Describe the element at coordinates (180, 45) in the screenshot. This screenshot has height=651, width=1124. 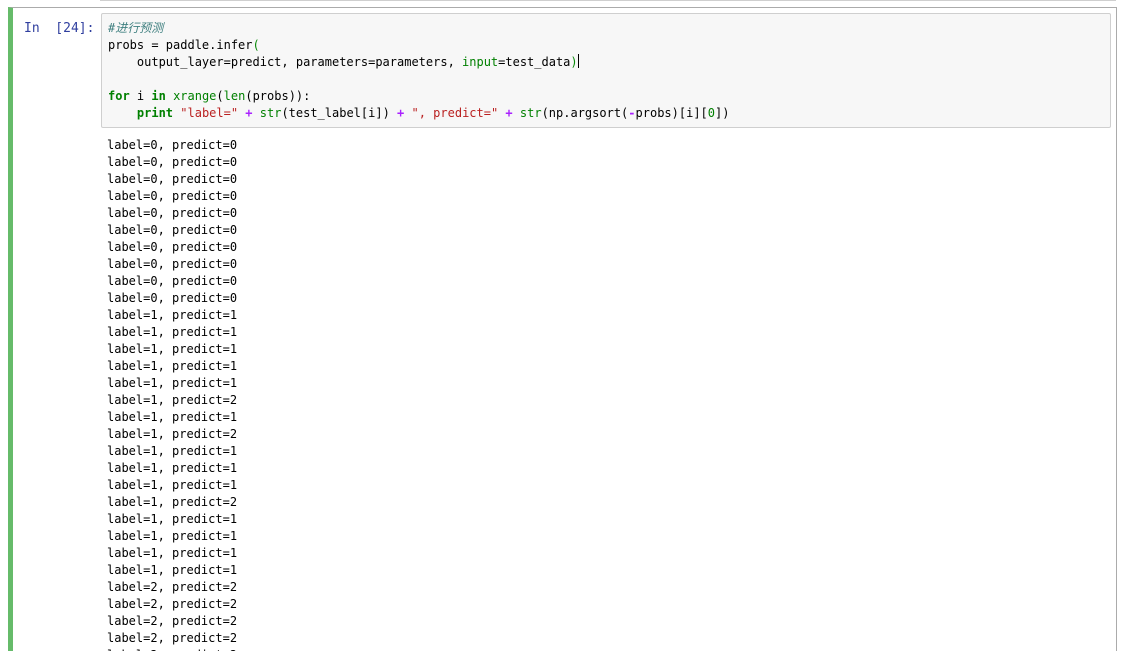
I see `code-token: probs = paddle.infer` at that location.